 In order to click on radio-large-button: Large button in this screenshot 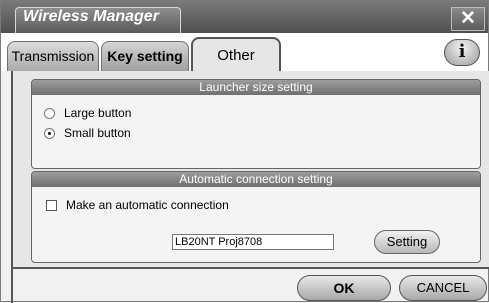, I will do `click(87, 113)`.